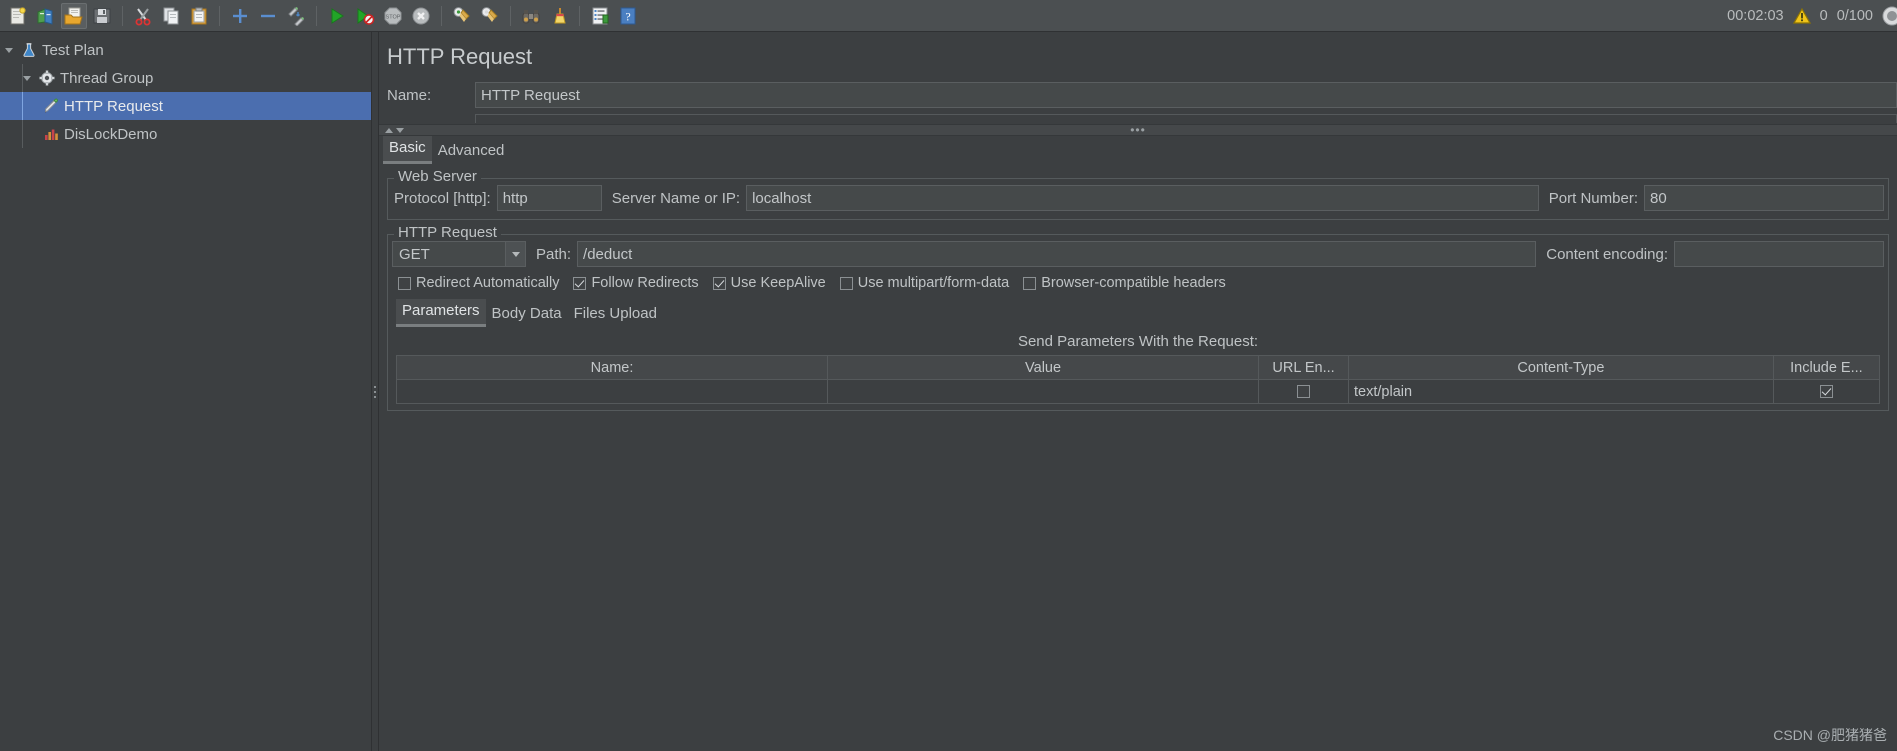 This screenshot has height=751, width=1897. I want to click on plus-icon, so click(240, 15).